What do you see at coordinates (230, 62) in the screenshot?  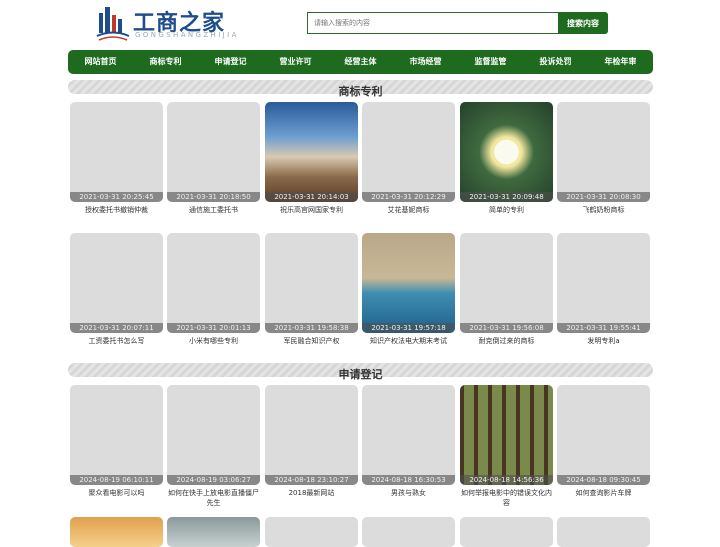 I see `nav-item: 申请登记` at bounding box center [230, 62].